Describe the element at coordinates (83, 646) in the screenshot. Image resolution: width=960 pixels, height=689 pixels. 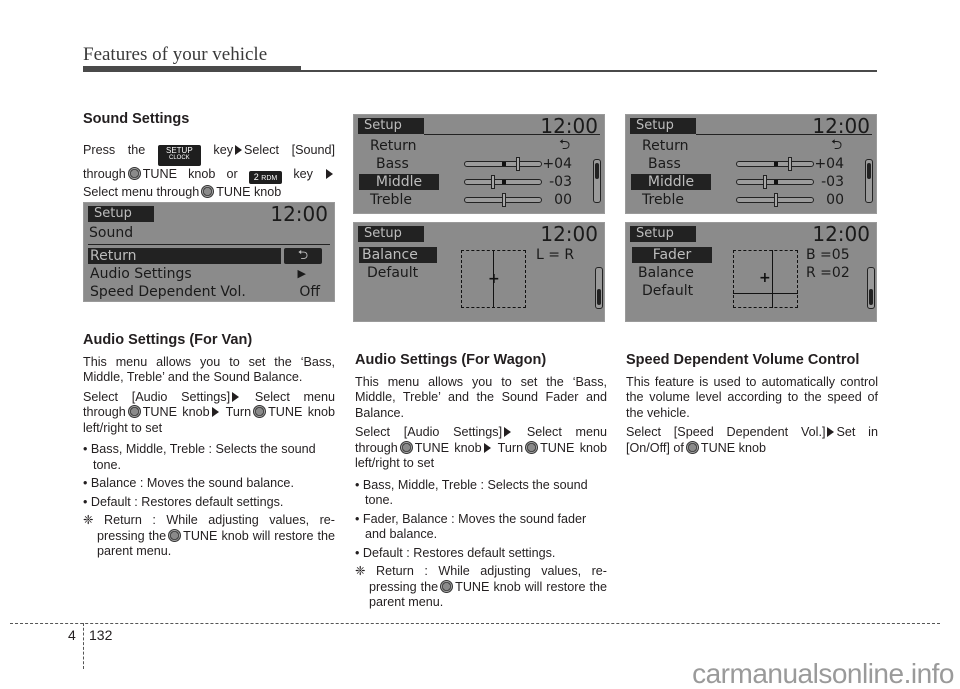
I see `footer-divider` at that location.